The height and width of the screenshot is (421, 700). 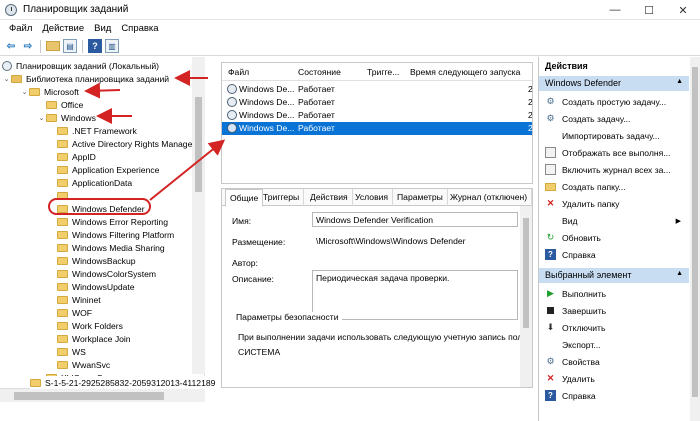 I want to click on action-delete: ✕ Удалить, so click(x=614, y=378).